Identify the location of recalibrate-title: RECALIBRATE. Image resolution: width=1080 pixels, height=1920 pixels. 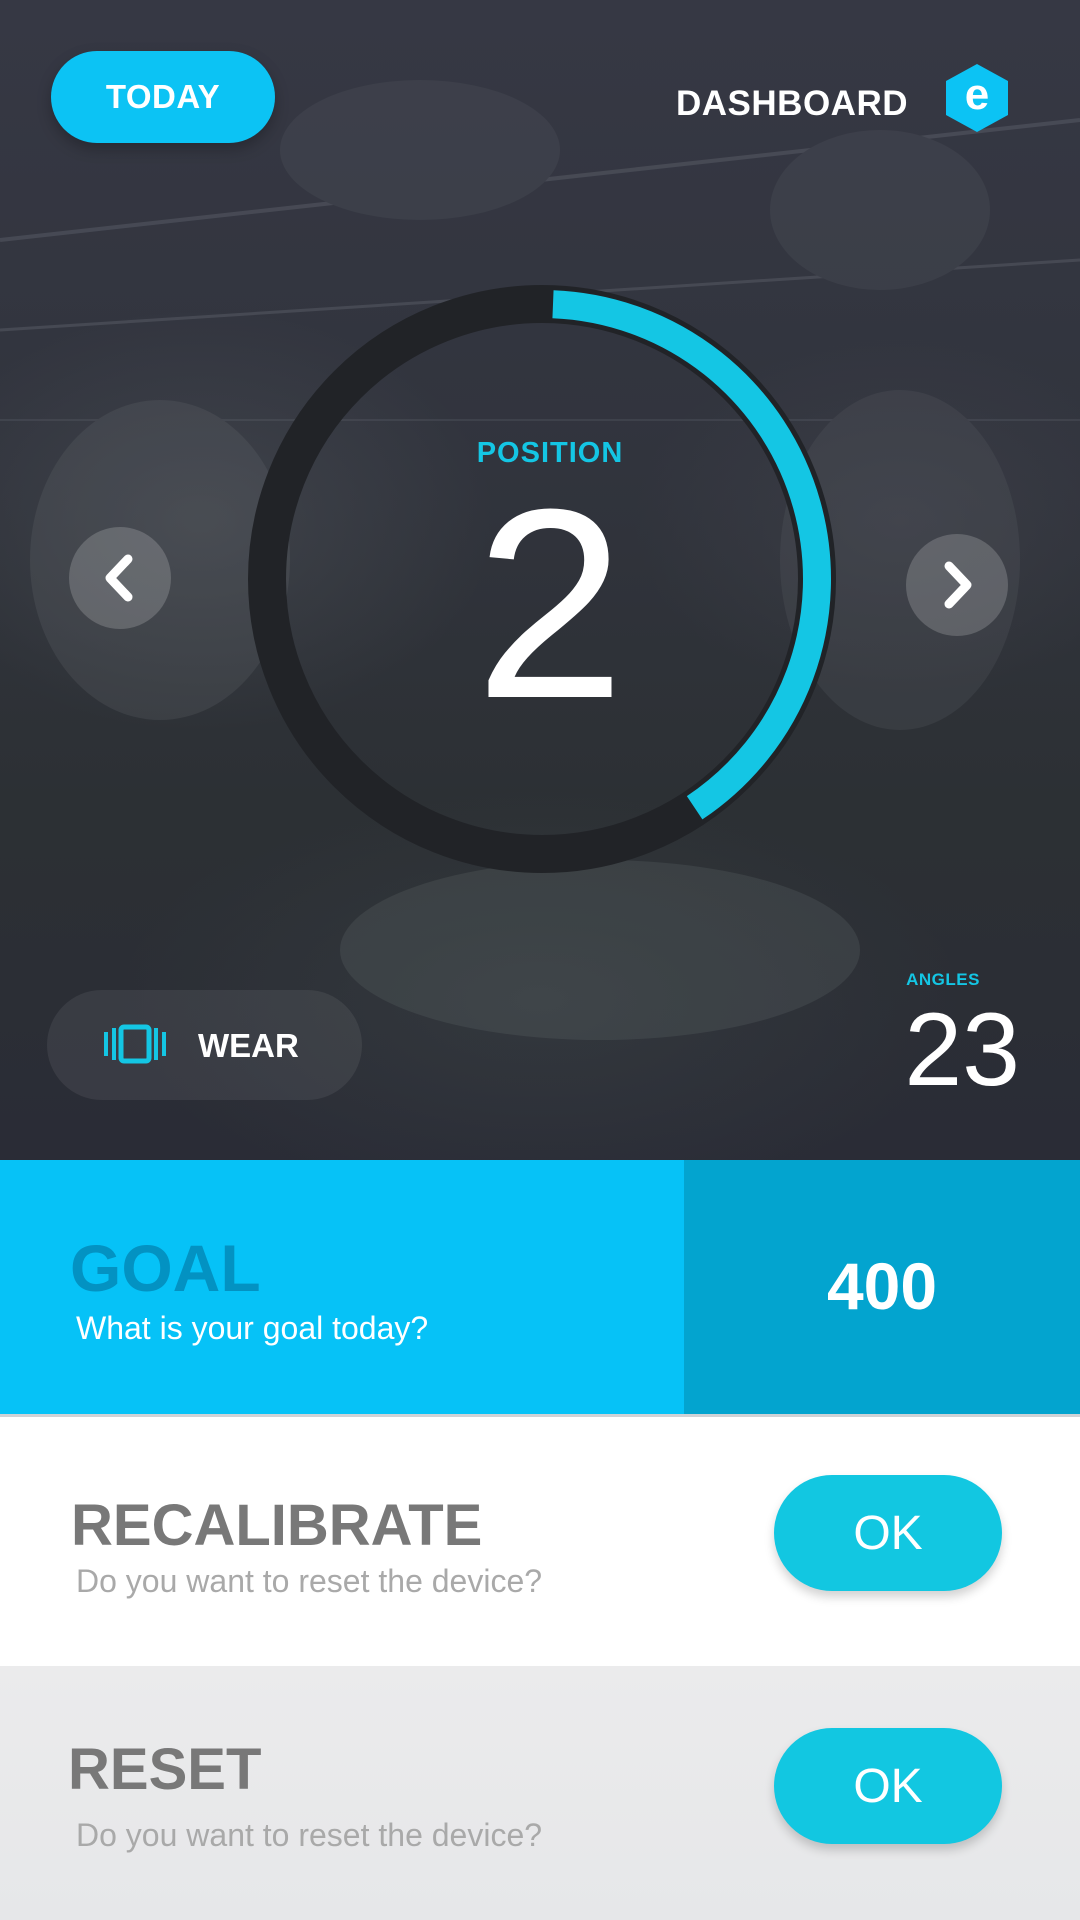
(277, 1525).